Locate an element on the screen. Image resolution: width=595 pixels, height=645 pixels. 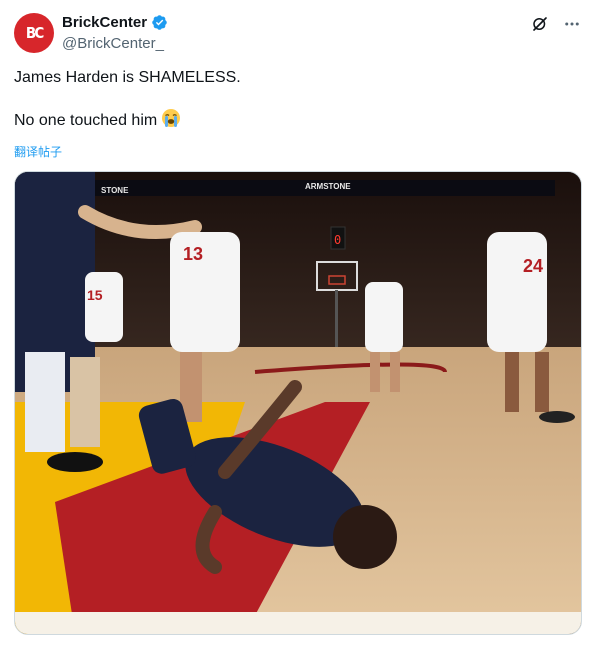
tweet-text-line-2-text: No one touched him is located at coordinates (86, 120).